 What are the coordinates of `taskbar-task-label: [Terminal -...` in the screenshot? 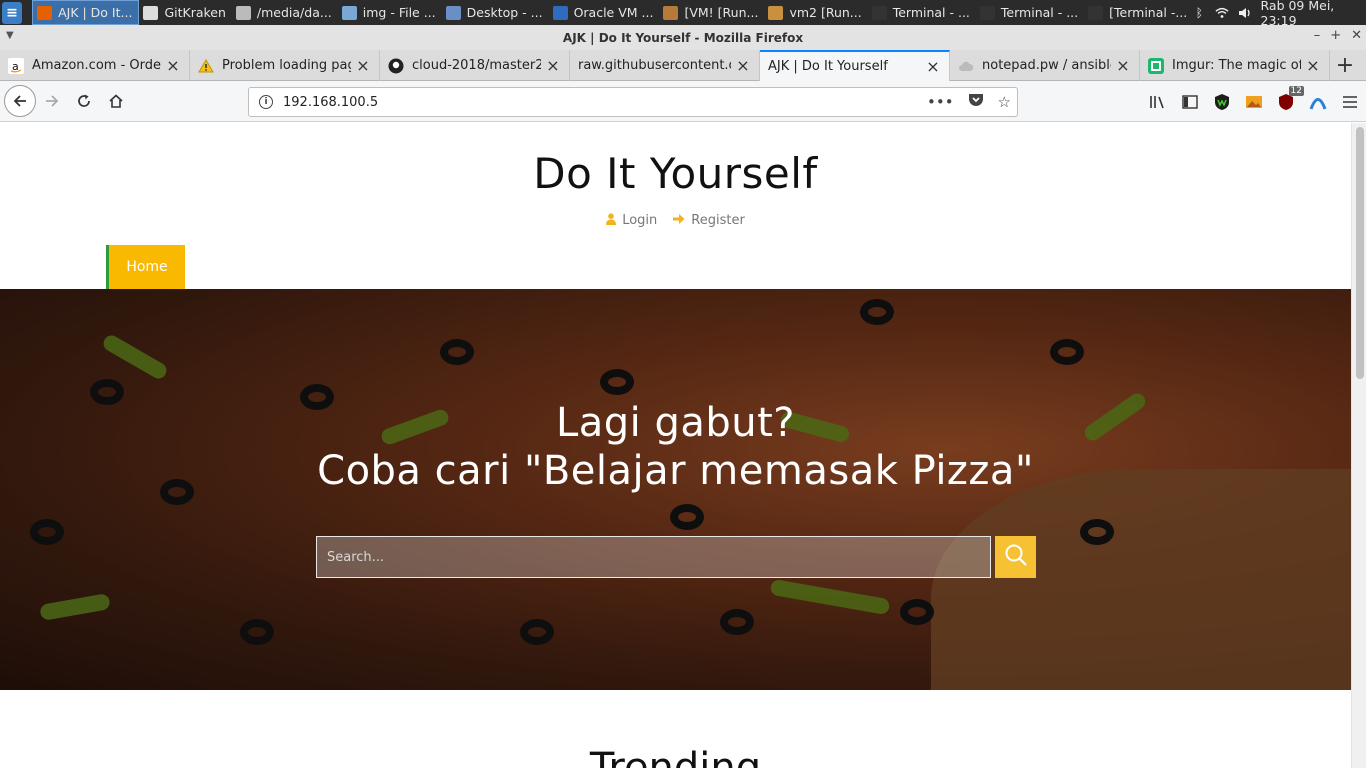 It's located at (1148, 12).